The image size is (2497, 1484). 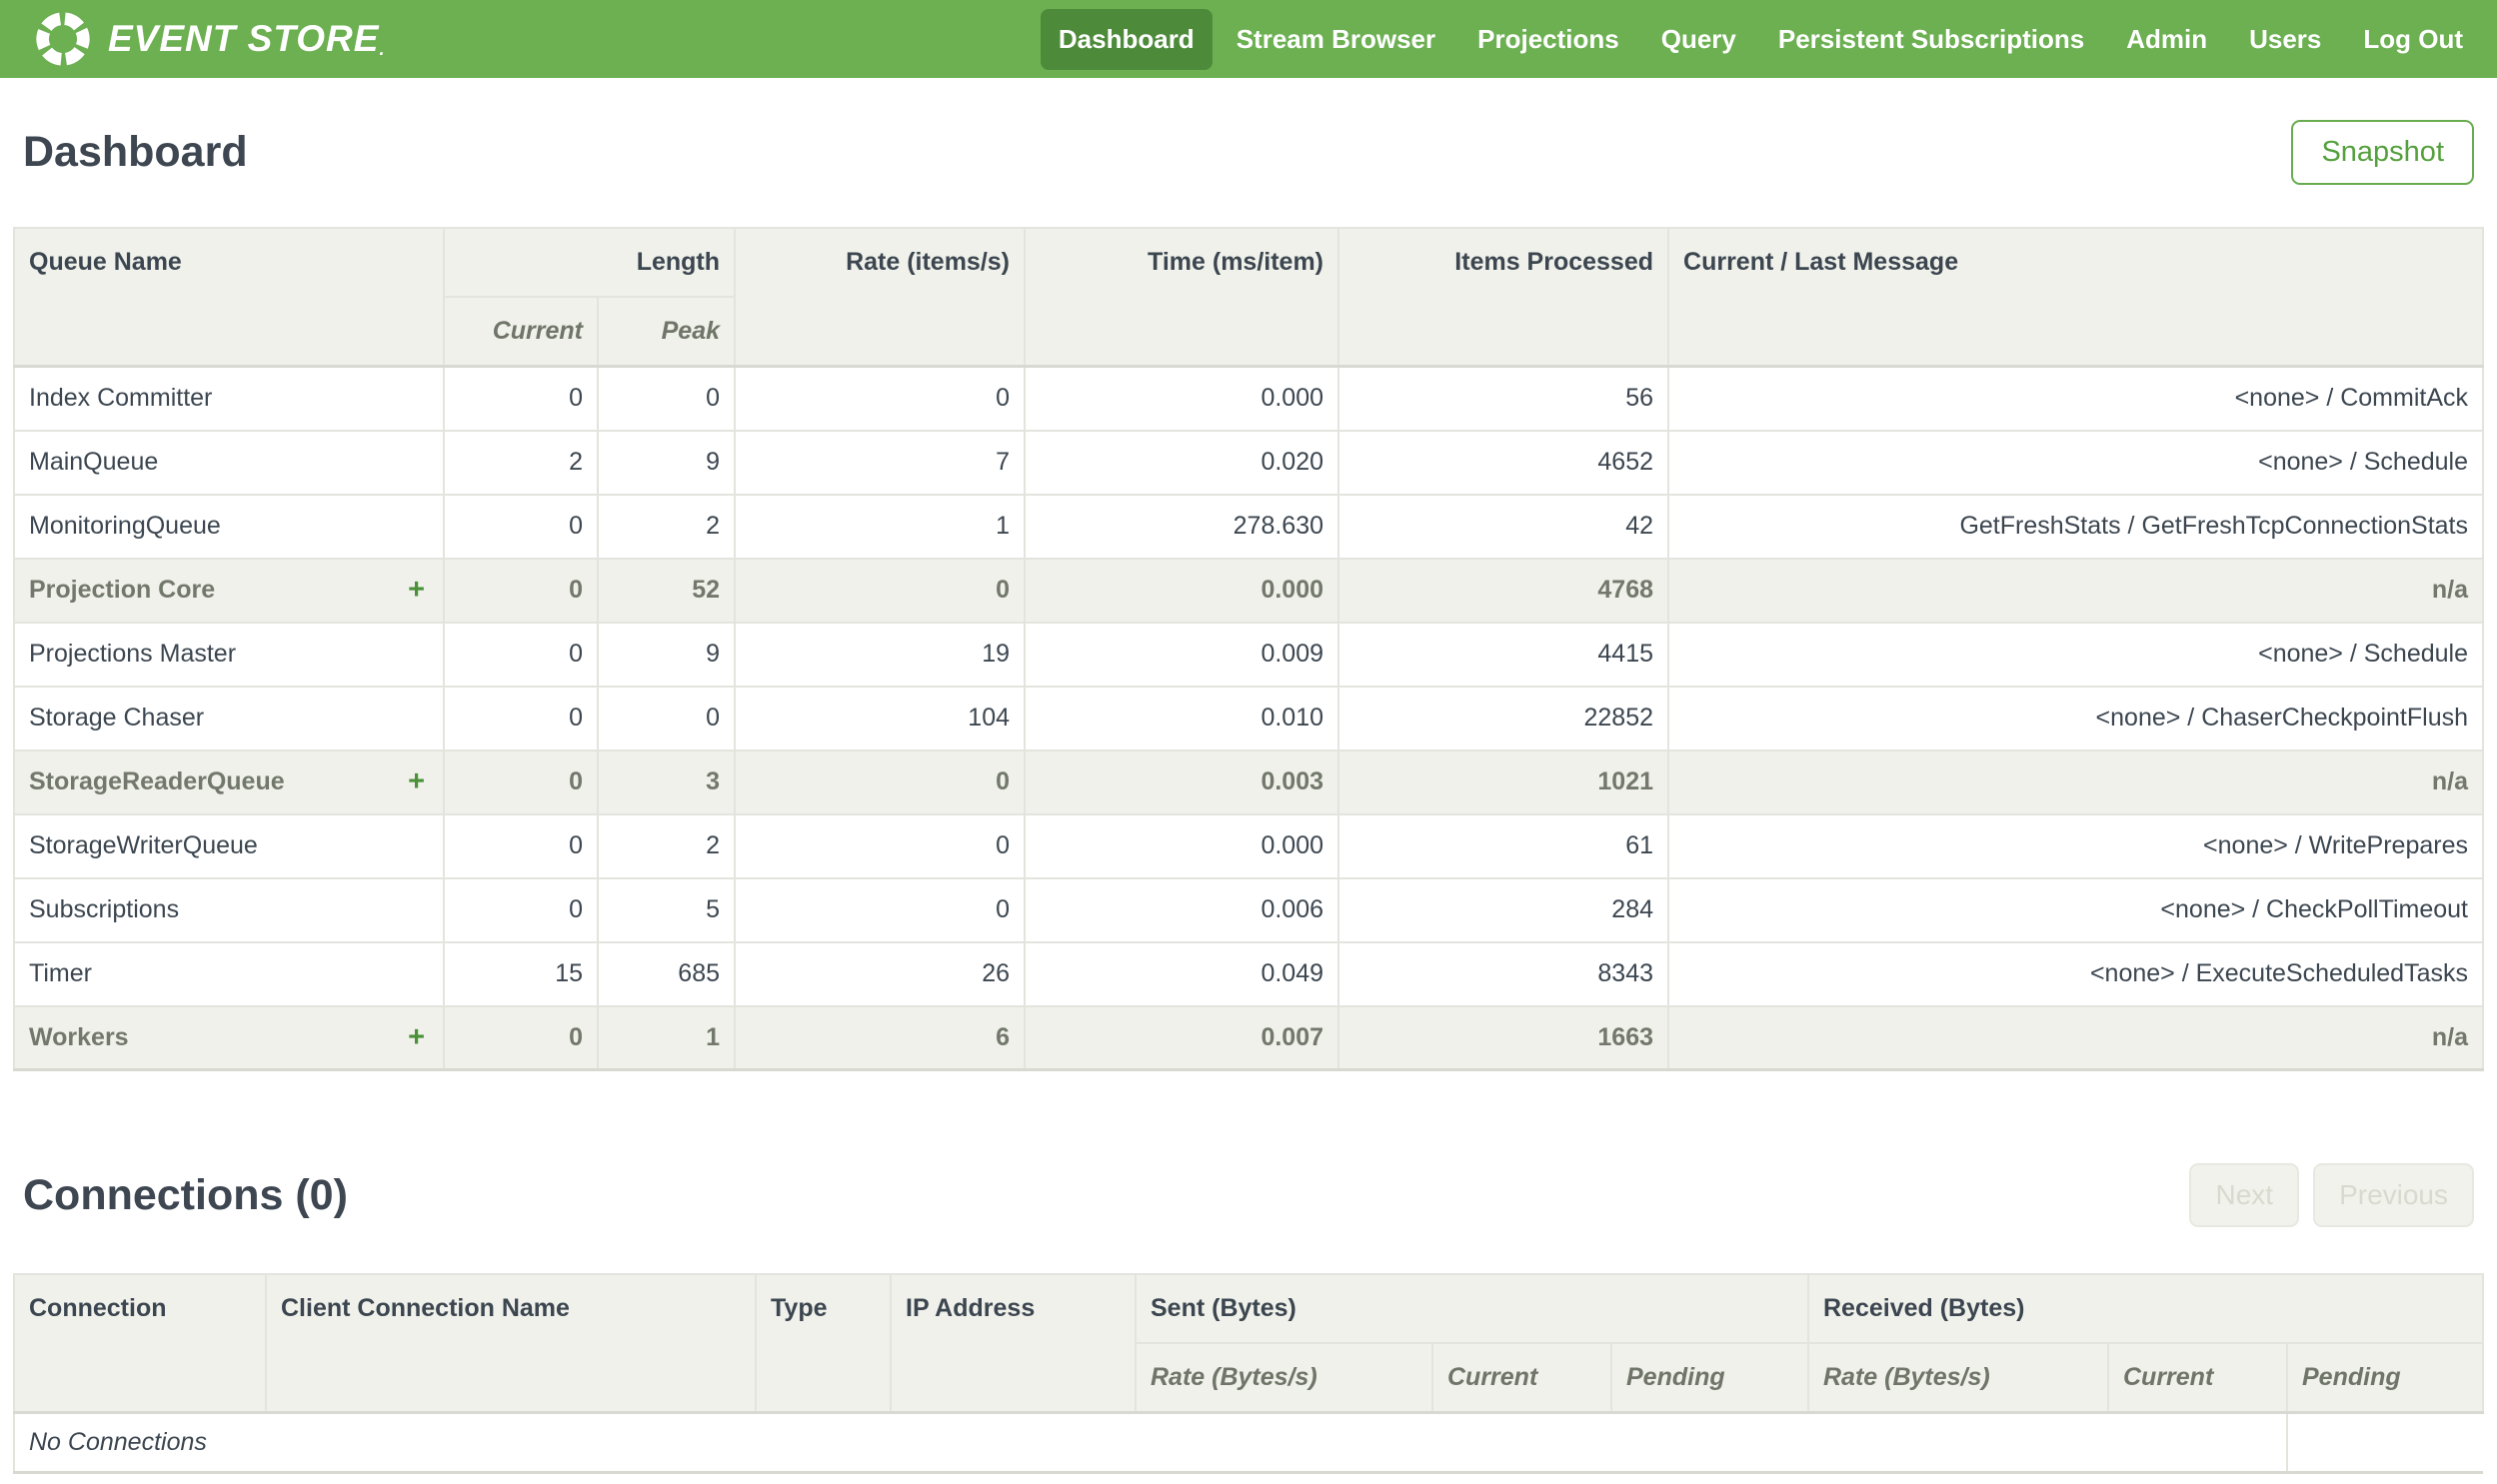 I want to click on nav-item-query: Query, so click(x=1698, y=39).